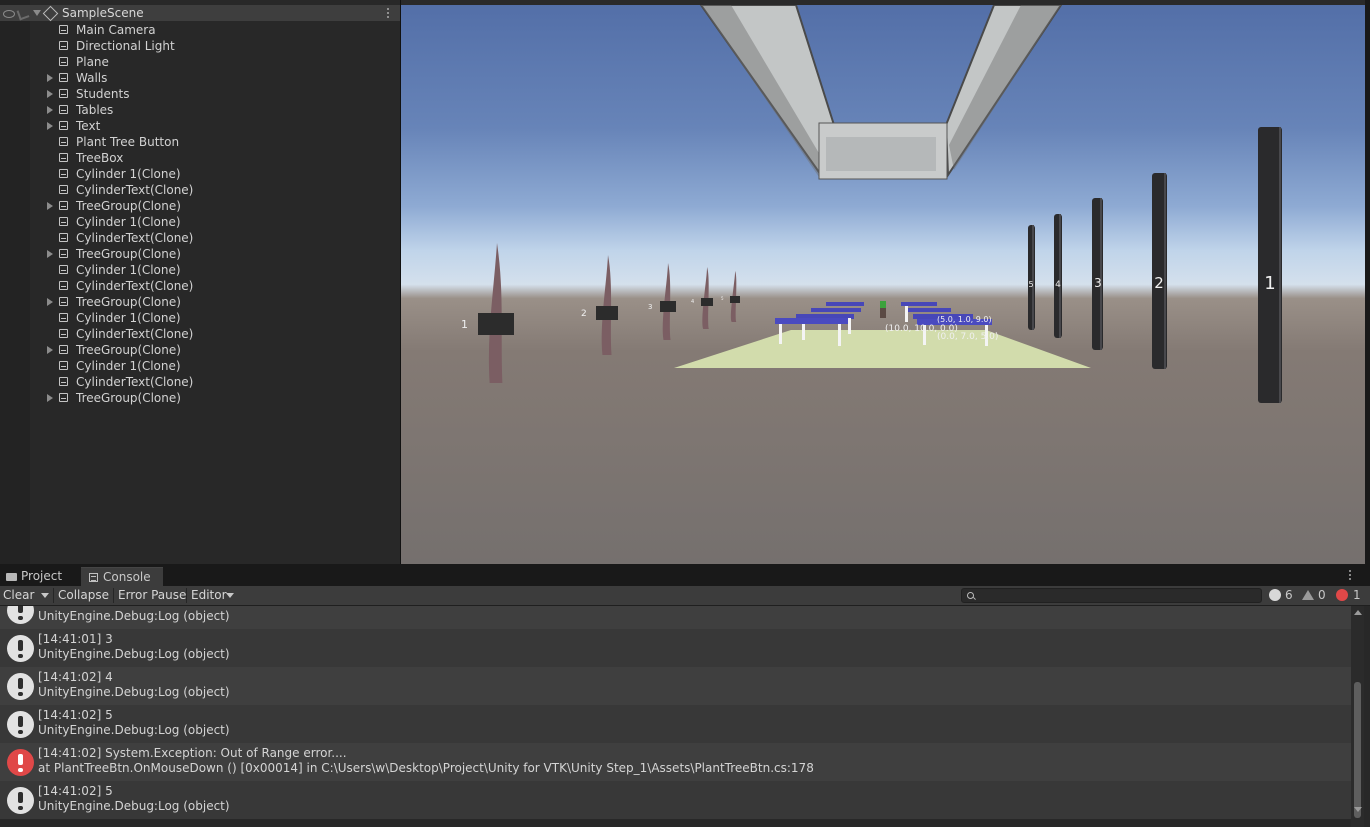 The height and width of the screenshot is (827, 1370). Describe the element at coordinates (1350, 576) in the screenshot. I see `dock-menu-kebab-icon` at that location.